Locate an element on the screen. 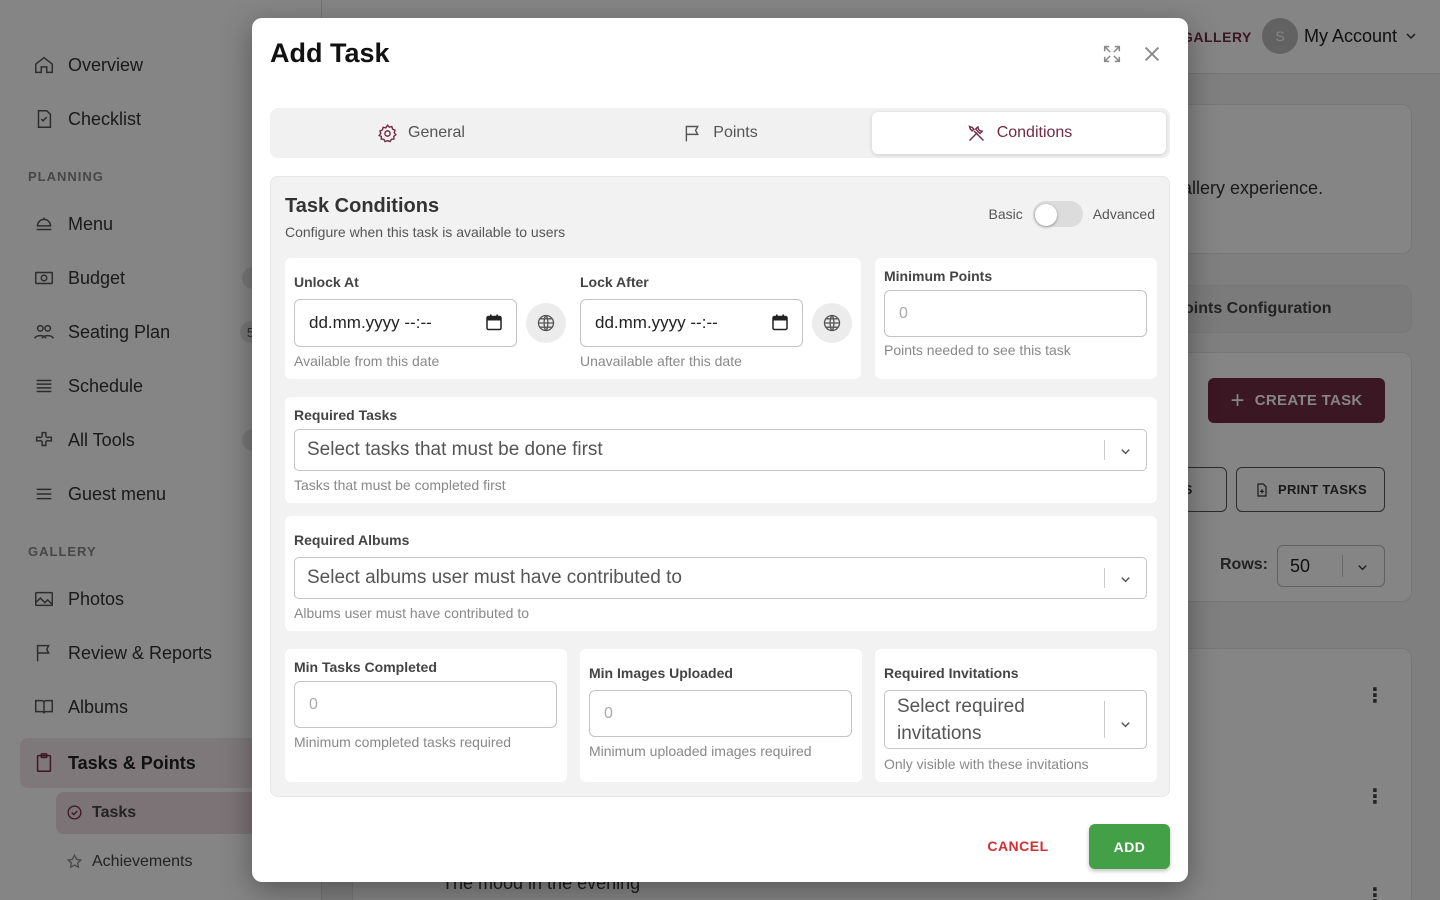 This screenshot has width=1440, height=900. required-tasks-select: Select tasks that must be done first is located at coordinates (720, 450).